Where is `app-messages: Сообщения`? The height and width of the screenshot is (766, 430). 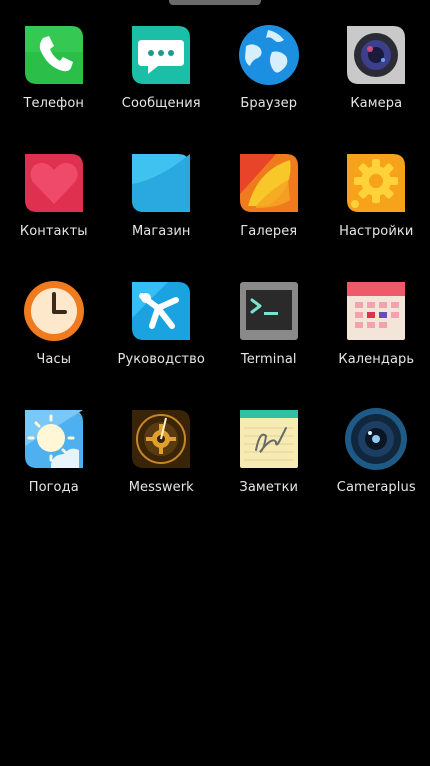
app-messages: Сообщения is located at coordinates (162, 82).